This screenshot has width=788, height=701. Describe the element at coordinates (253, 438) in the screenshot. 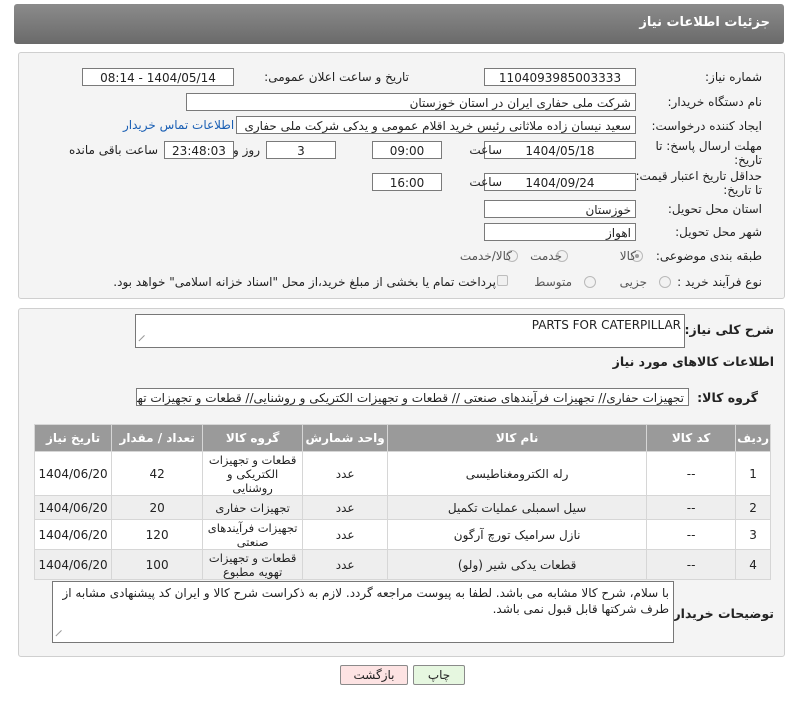

I see `col-group: گروه کالا` at that location.